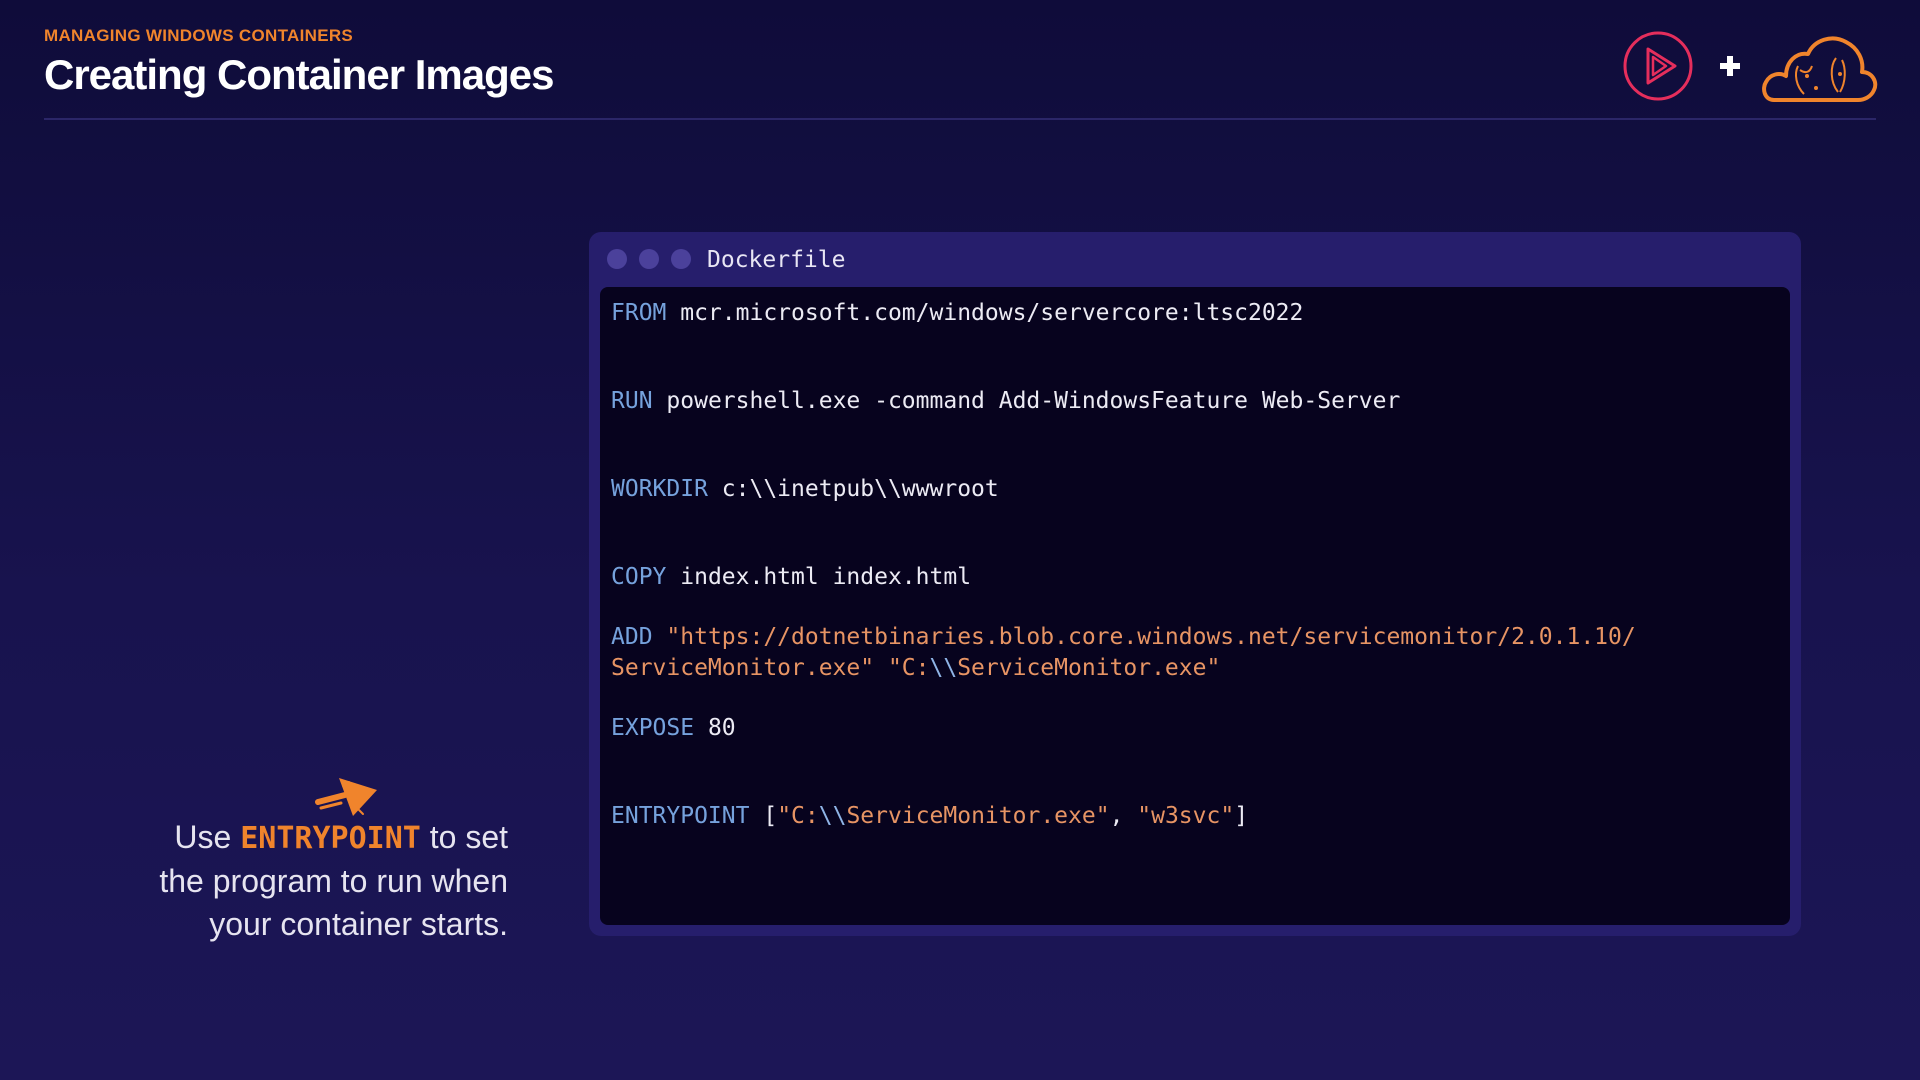 The image size is (1920, 1080). What do you see at coordinates (770, 668) in the screenshot?
I see `add-source-filename: ServiceMonitor.exe" "C:` at bounding box center [770, 668].